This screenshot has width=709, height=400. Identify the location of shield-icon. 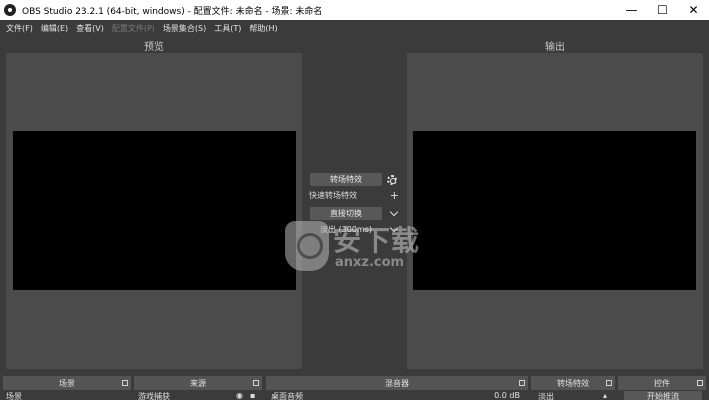
(307, 246).